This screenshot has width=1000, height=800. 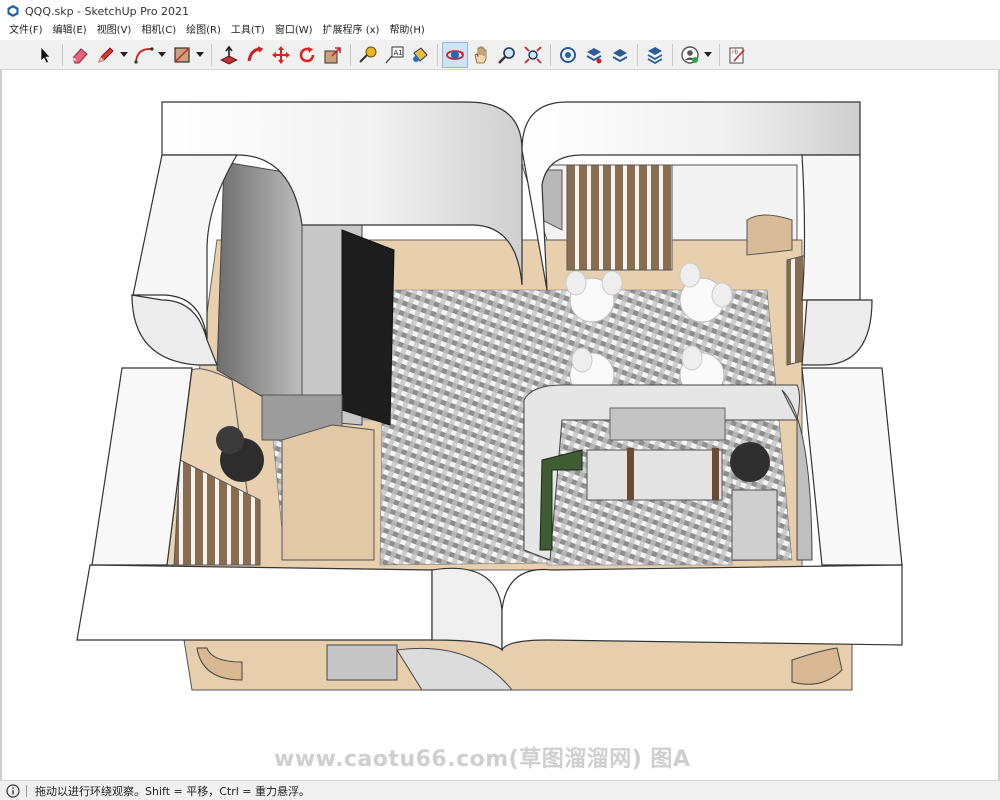 What do you see at coordinates (420, 55) in the screenshot?
I see `paint-bucket-icon` at bounding box center [420, 55].